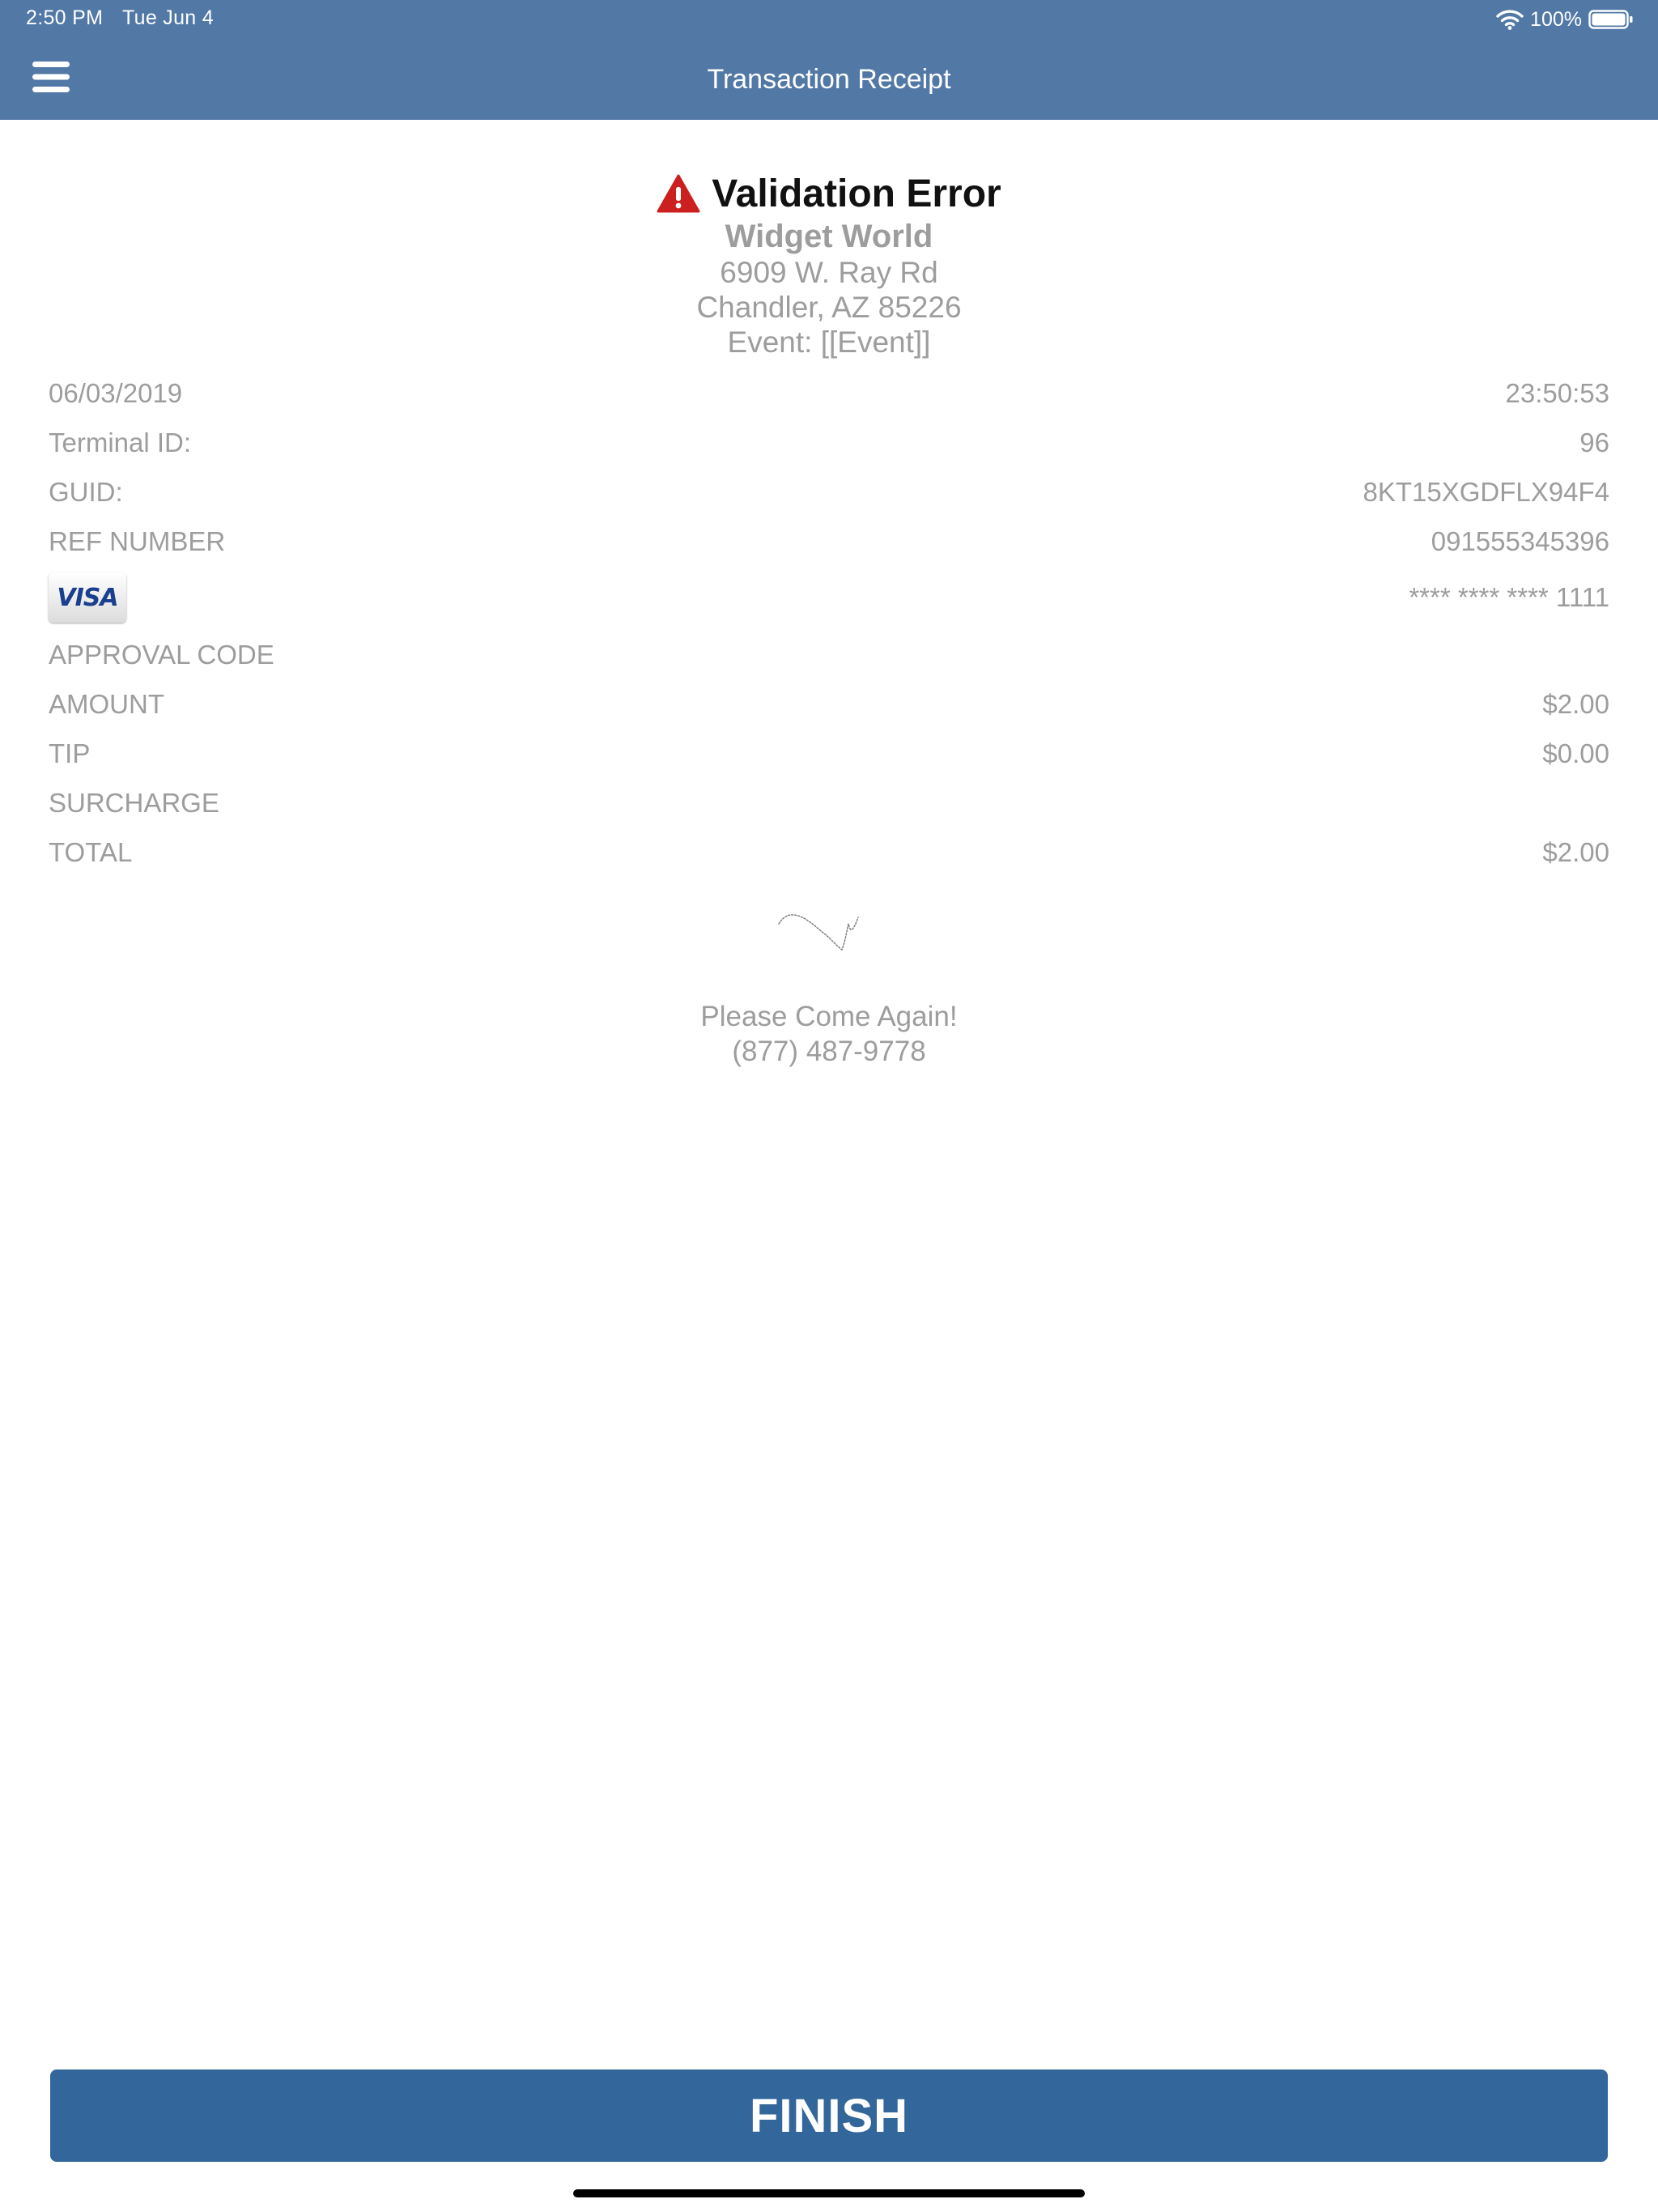 The width and height of the screenshot is (1658, 2212). I want to click on page-title: Transaction Receipt, so click(829, 79).